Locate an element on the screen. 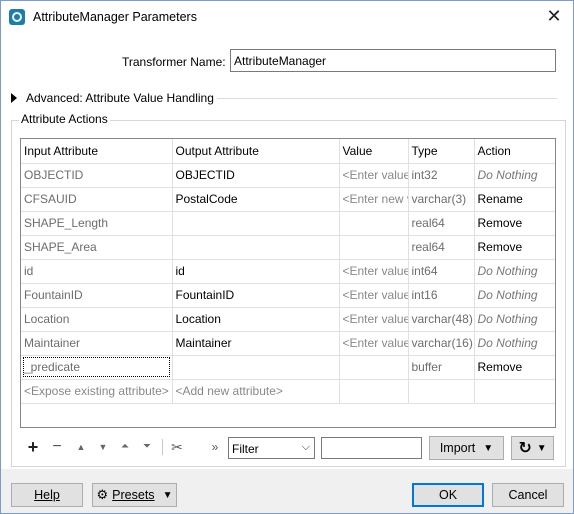  type-cell: int32 is located at coordinates (441, 175).